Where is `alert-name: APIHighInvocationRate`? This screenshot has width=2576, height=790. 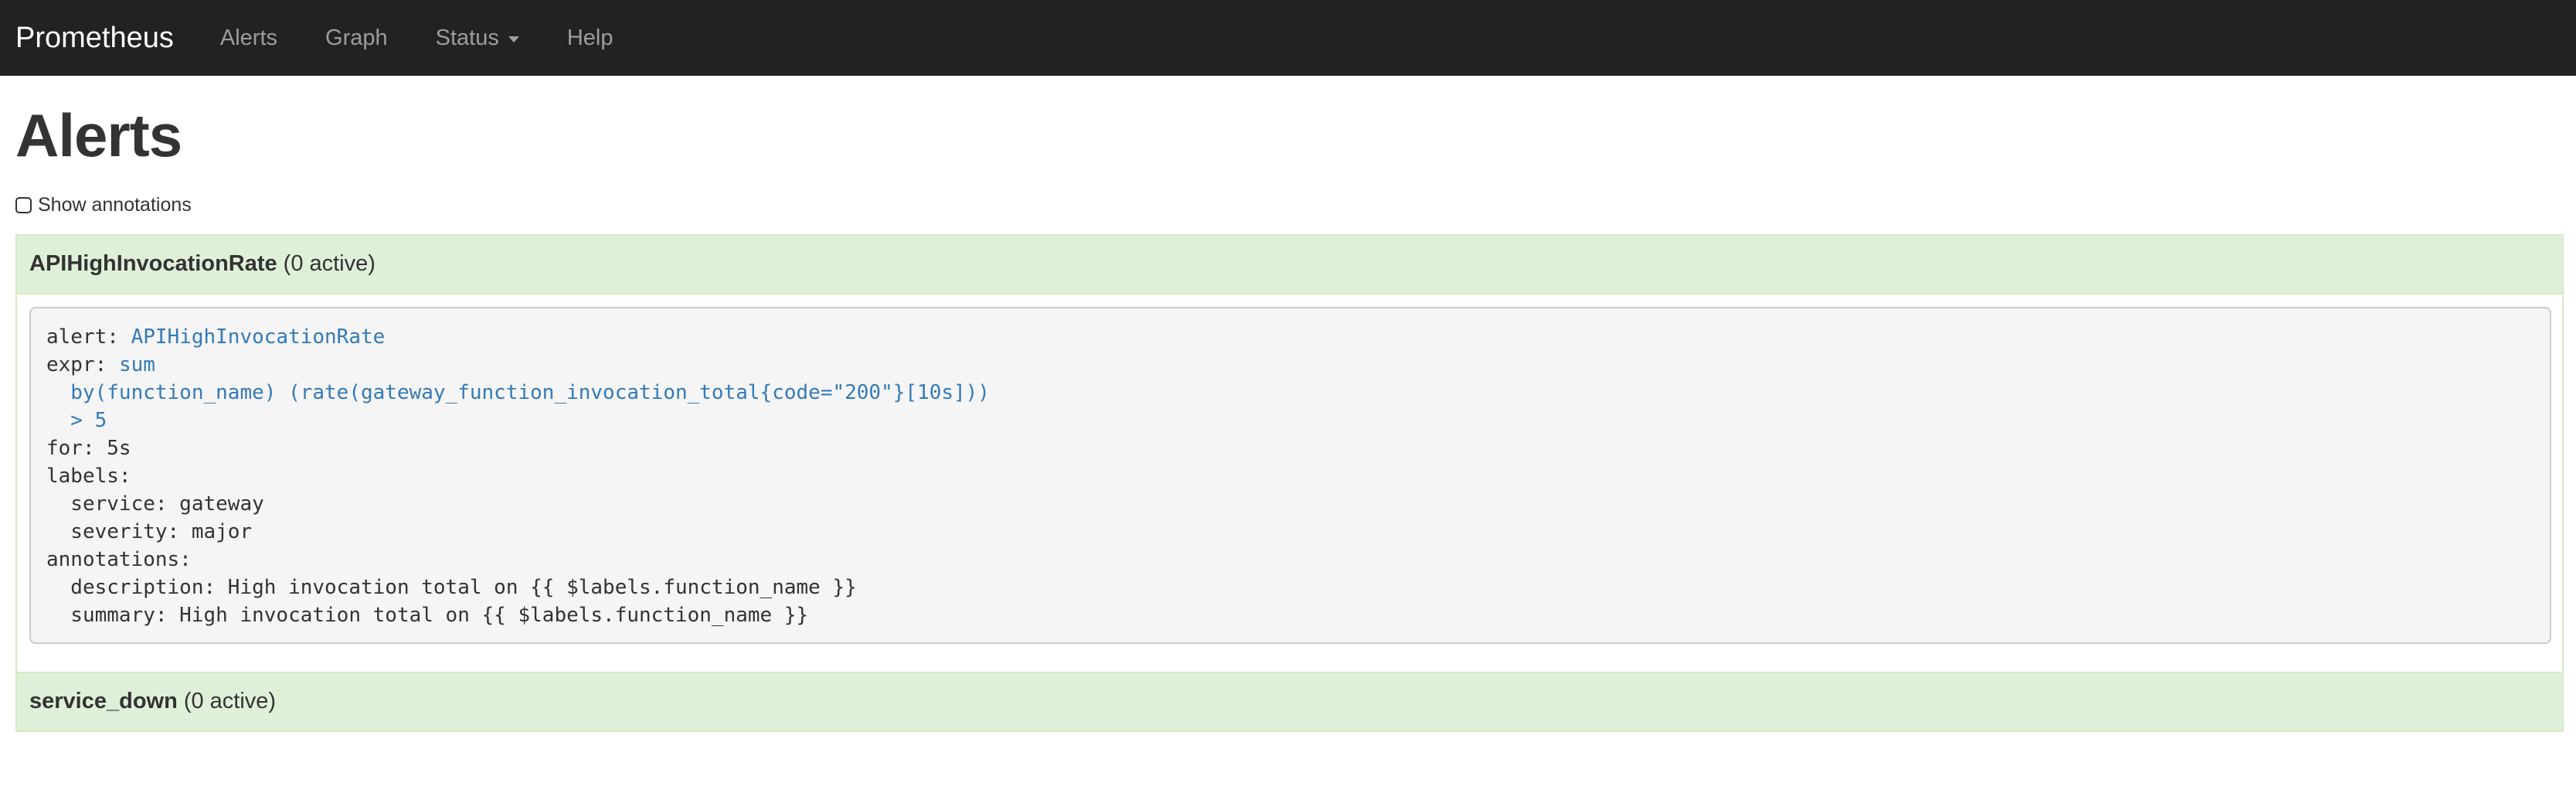 alert-name: APIHighInvocationRate is located at coordinates (153, 264).